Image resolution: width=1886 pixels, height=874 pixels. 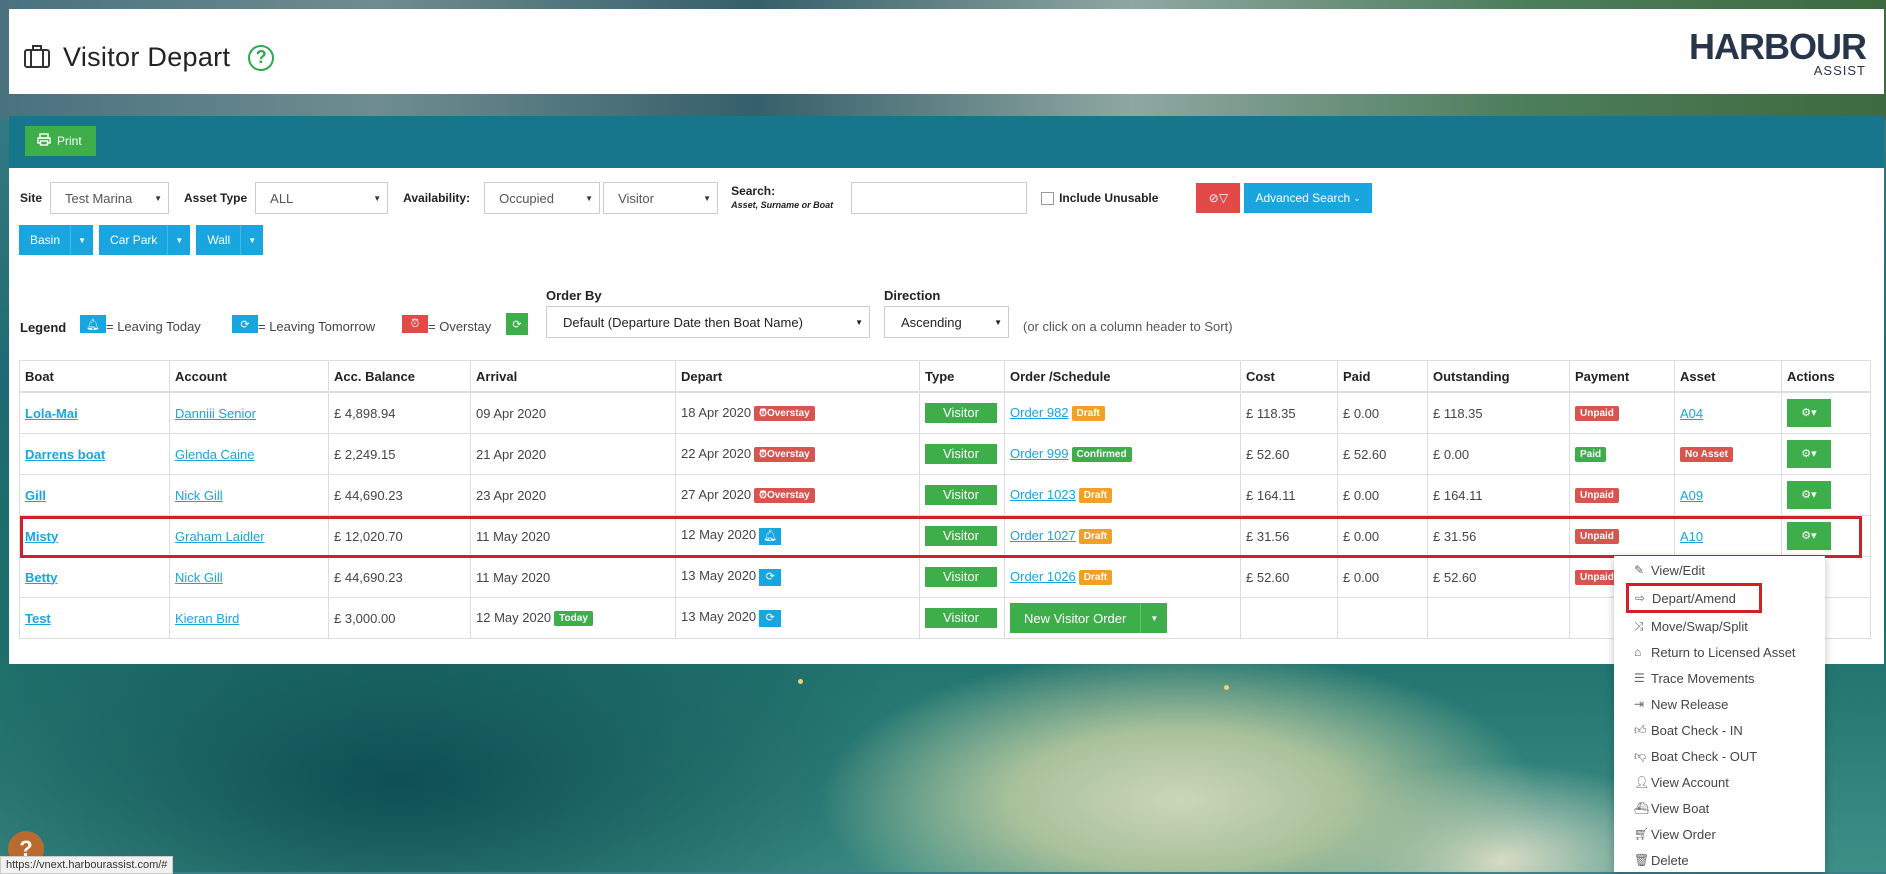 I want to click on page-header: Visitor Depart ? HARBOUR ASSIST, so click(x=946, y=51).